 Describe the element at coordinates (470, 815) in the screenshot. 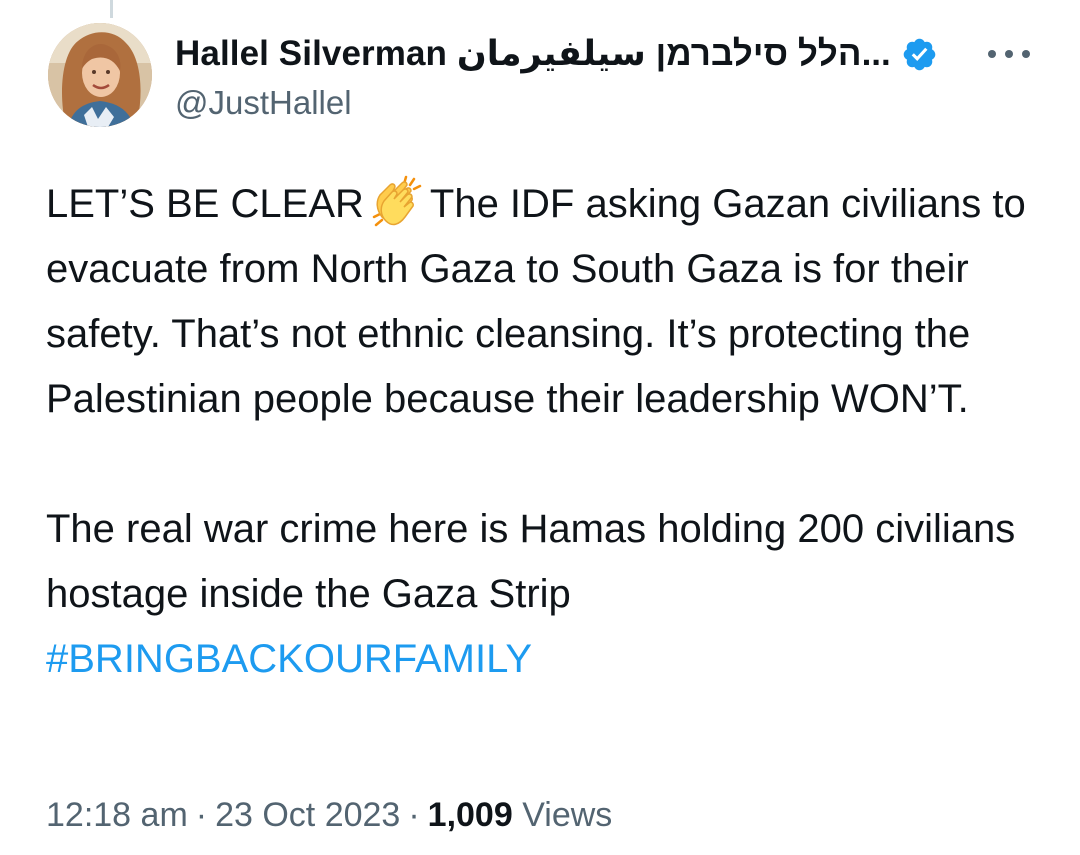

I see `views-count: 1,009` at that location.